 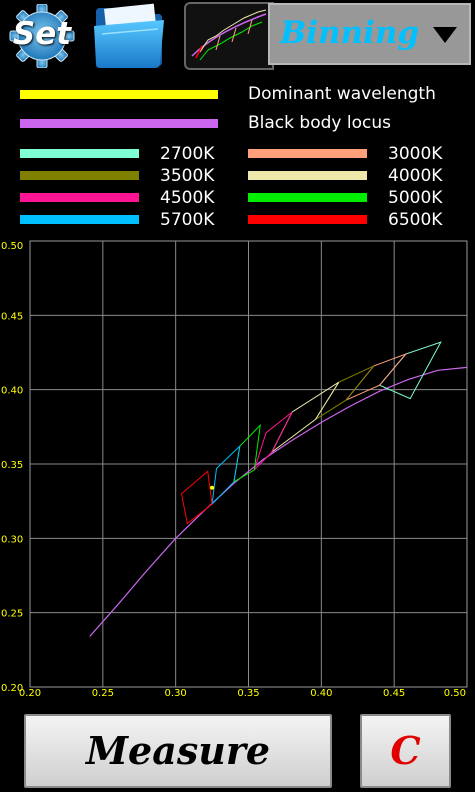 What do you see at coordinates (12, 391) in the screenshot?
I see `y-tick-label: 0.40` at bounding box center [12, 391].